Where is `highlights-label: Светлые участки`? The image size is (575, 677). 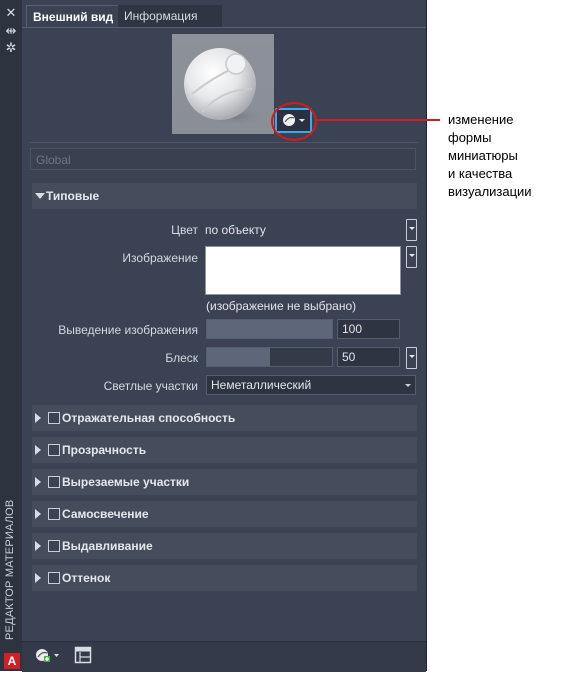 highlights-label: Светлые участки is located at coordinates (150, 386).